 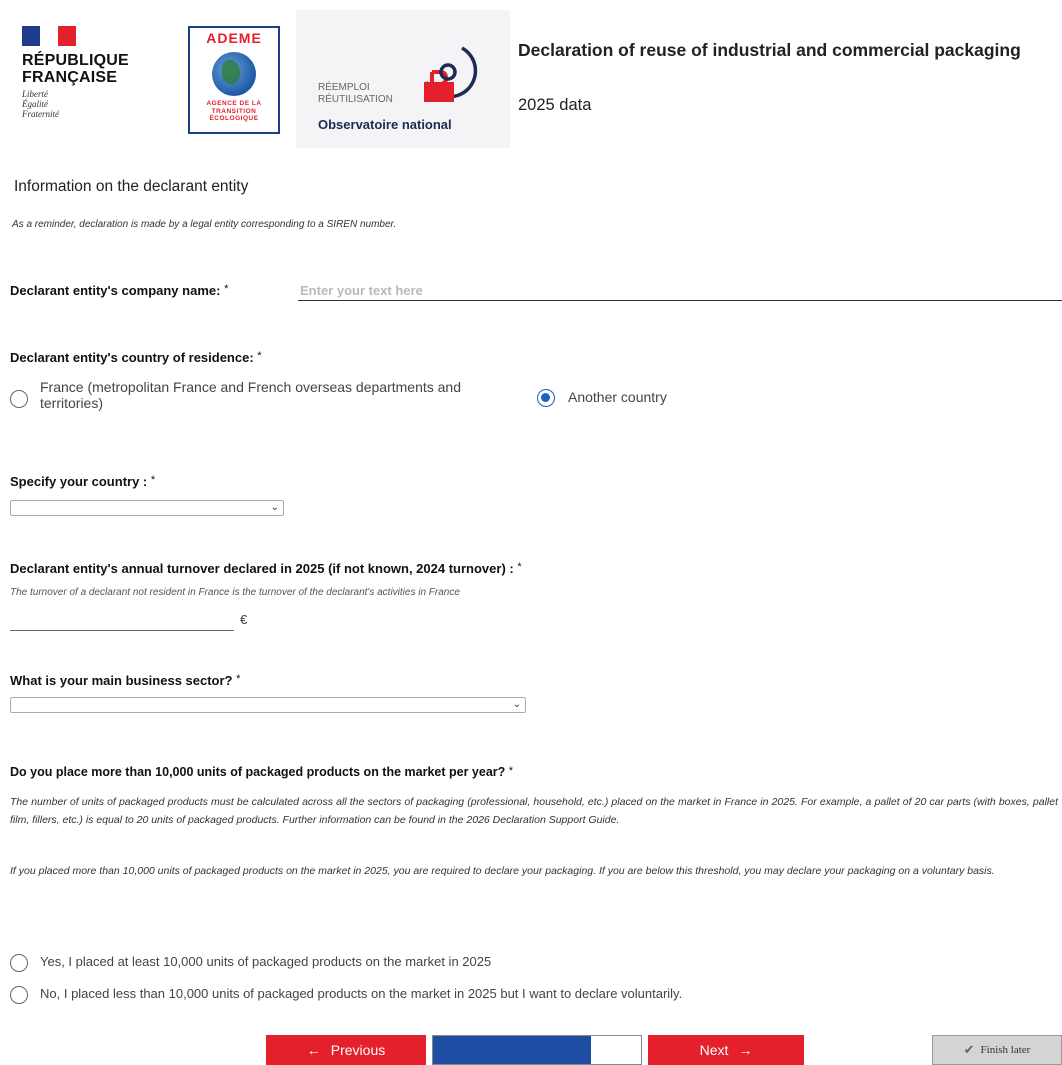 I want to click on obs-small-2: RÉUTILISATION, so click(x=355, y=99).